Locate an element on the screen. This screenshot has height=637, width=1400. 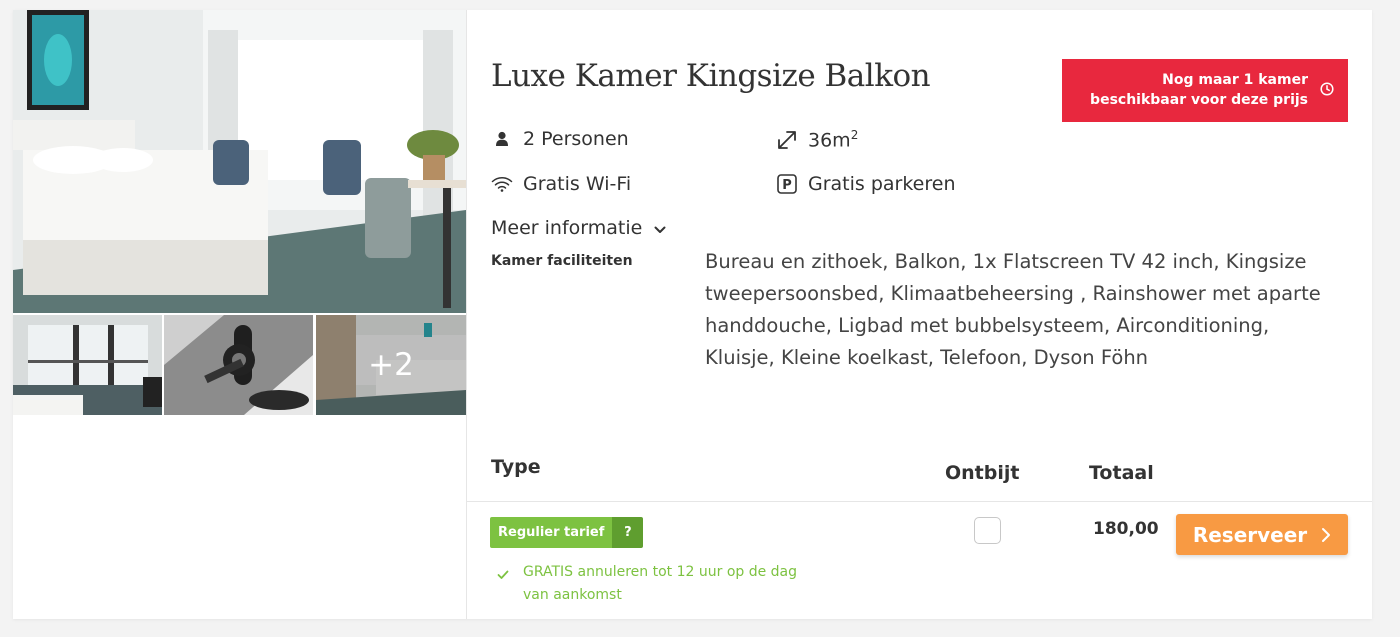
total-price: 180,00 is located at coordinates (1126, 529).